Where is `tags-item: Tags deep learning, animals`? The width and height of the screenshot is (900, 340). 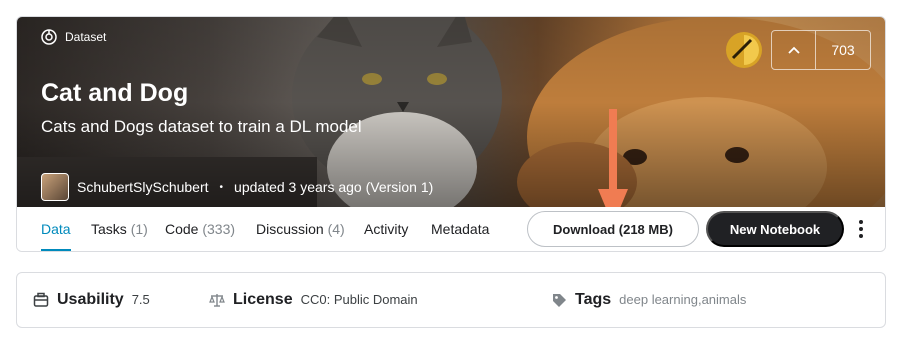
tags-item: Tags deep learning, animals is located at coordinates (648, 300).